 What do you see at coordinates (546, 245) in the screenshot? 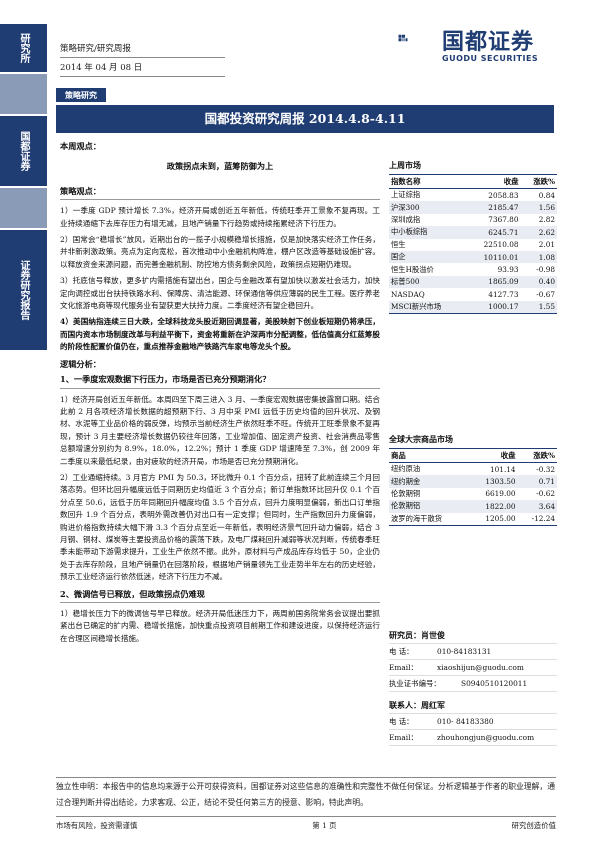
I see `cell-change: 2.01` at bounding box center [546, 245].